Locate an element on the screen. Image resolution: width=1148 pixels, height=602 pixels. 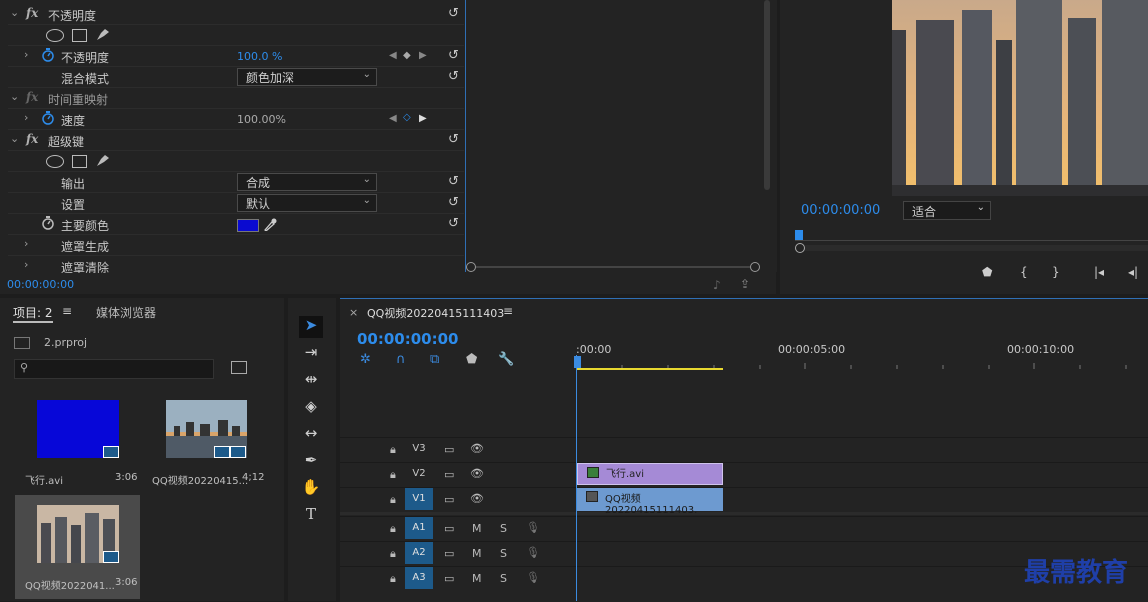
tab-media-browser: 媒体浏览器 is located at coordinates (126, 312).